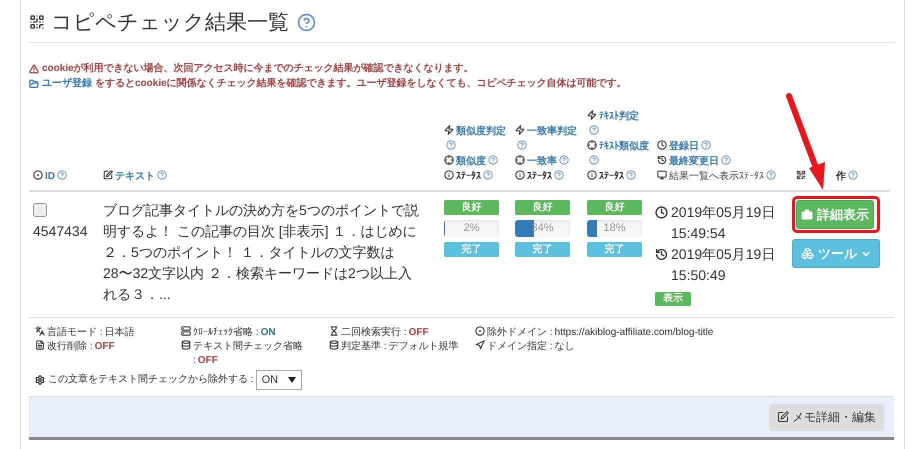 The width and height of the screenshot is (921, 449). Describe the element at coordinates (61, 231) in the screenshot. I see `id-cell-text: 4547434` at that location.